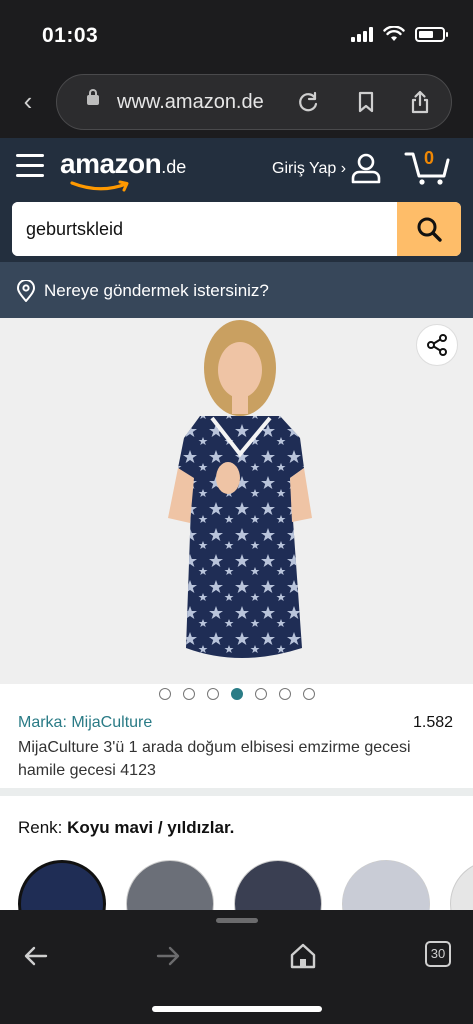 Image resolution: width=473 pixels, height=1024 pixels. What do you see at coordinates (236, 36) in the screenshot?
I see `status-bar: 01:03` at bounding box center [236, 36].